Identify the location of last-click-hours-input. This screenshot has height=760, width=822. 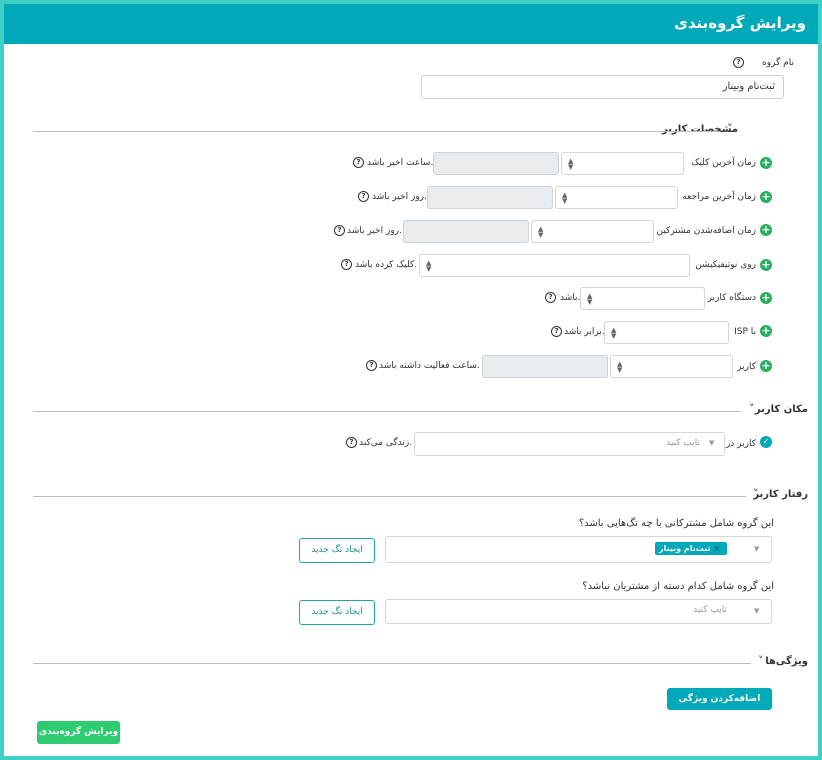
(496, 163).